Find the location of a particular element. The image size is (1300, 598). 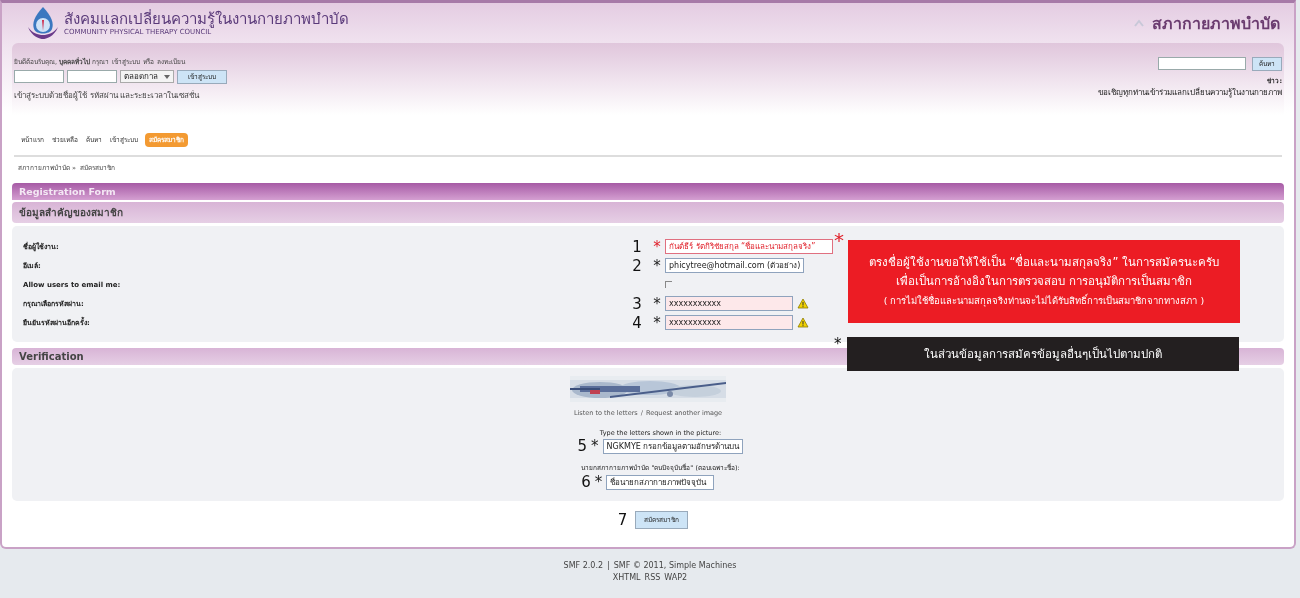

annotation-text: ( การไม่ใช้ชื่อและนามสกุลจริงท่านจะไม่ได้รับสิทธิ์การเป็นสมาชิกจากทางสภา ) is located at coordinates (1044, 300).